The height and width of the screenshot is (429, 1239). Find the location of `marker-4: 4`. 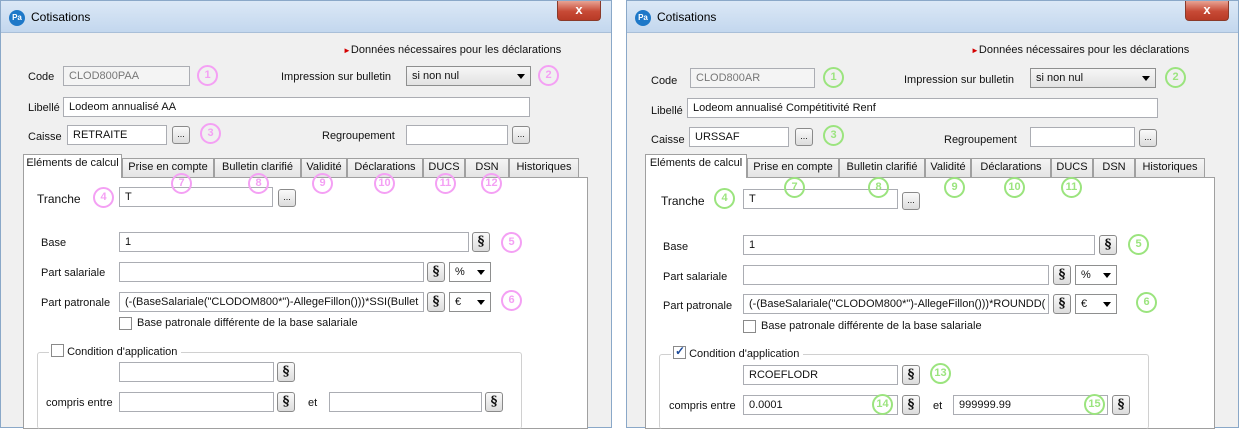

marker-4: 4 is located at coordinates (724, 198).